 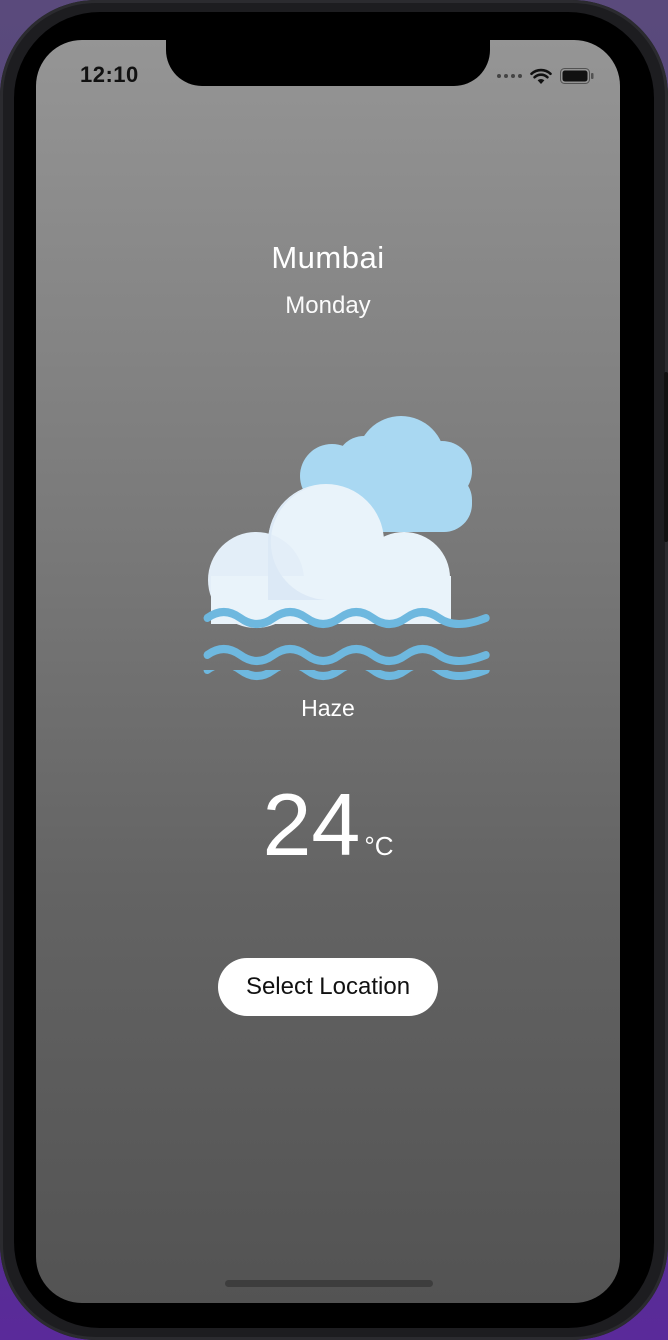 What do you see at coordinates (541, 76) in the screenshot?
I see `wifi-icon` at bounding box center [541, 76].